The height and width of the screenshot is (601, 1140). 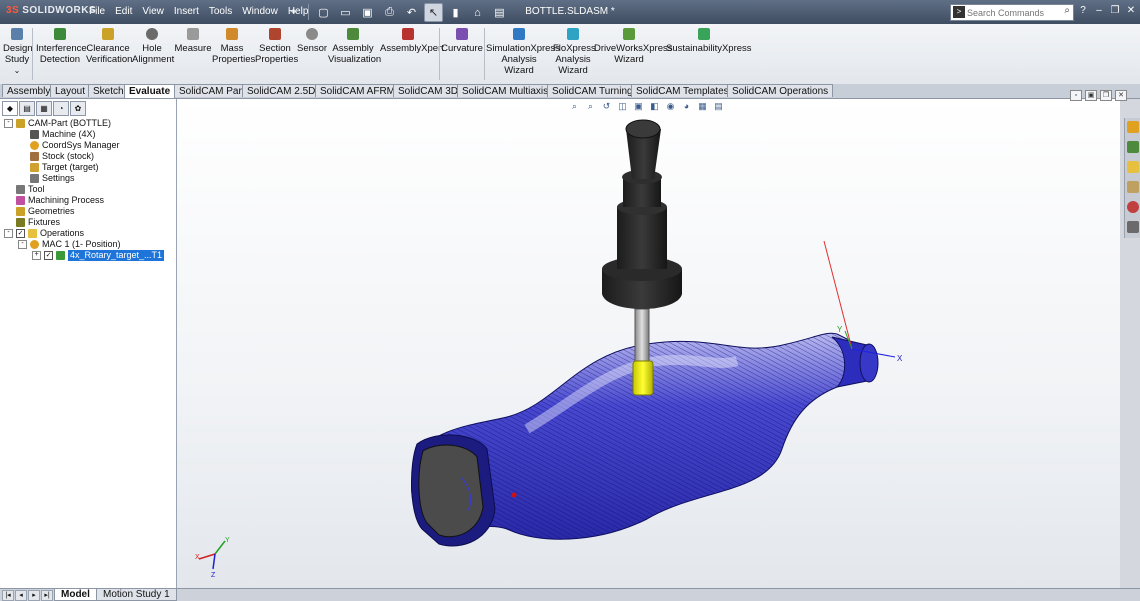 I want to click on task-pane-tabs, so click(x=1132, y=178).